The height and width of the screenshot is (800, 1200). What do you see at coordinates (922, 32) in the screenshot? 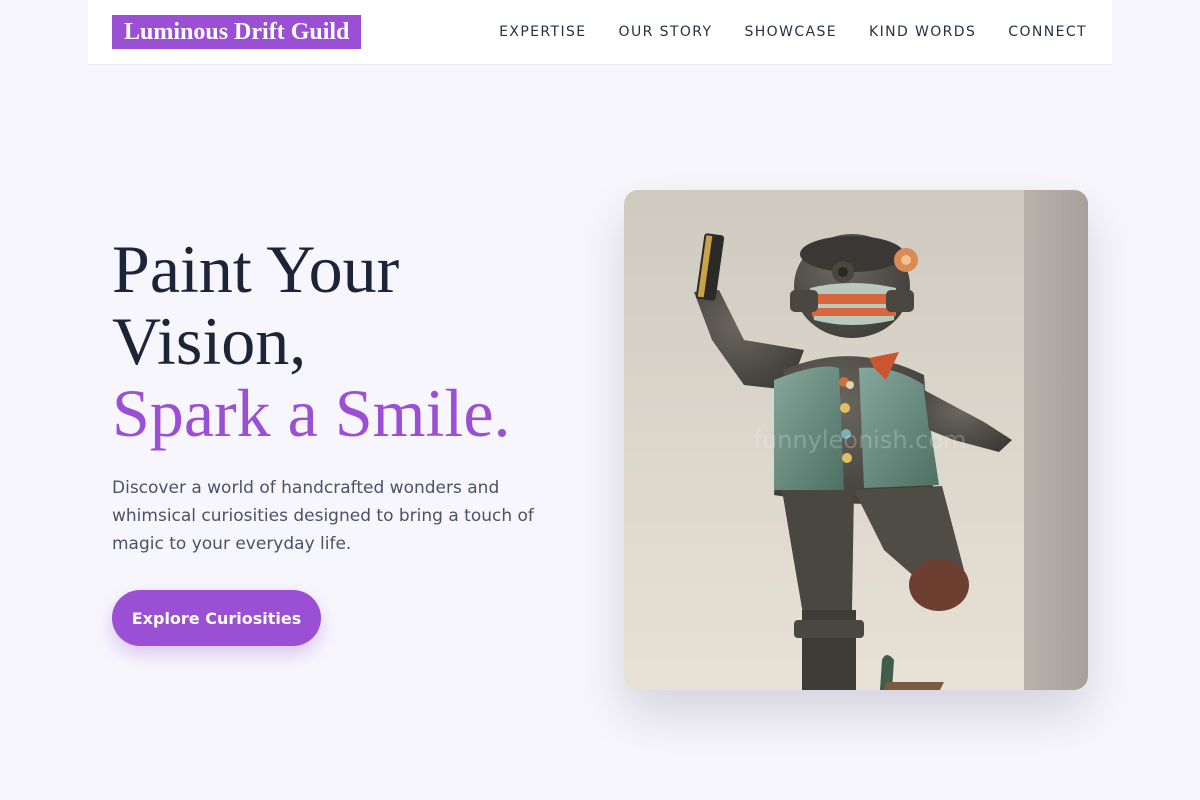
I see `nav-item-kind-words: KIND WORDS` at bounding box center [922, 32].